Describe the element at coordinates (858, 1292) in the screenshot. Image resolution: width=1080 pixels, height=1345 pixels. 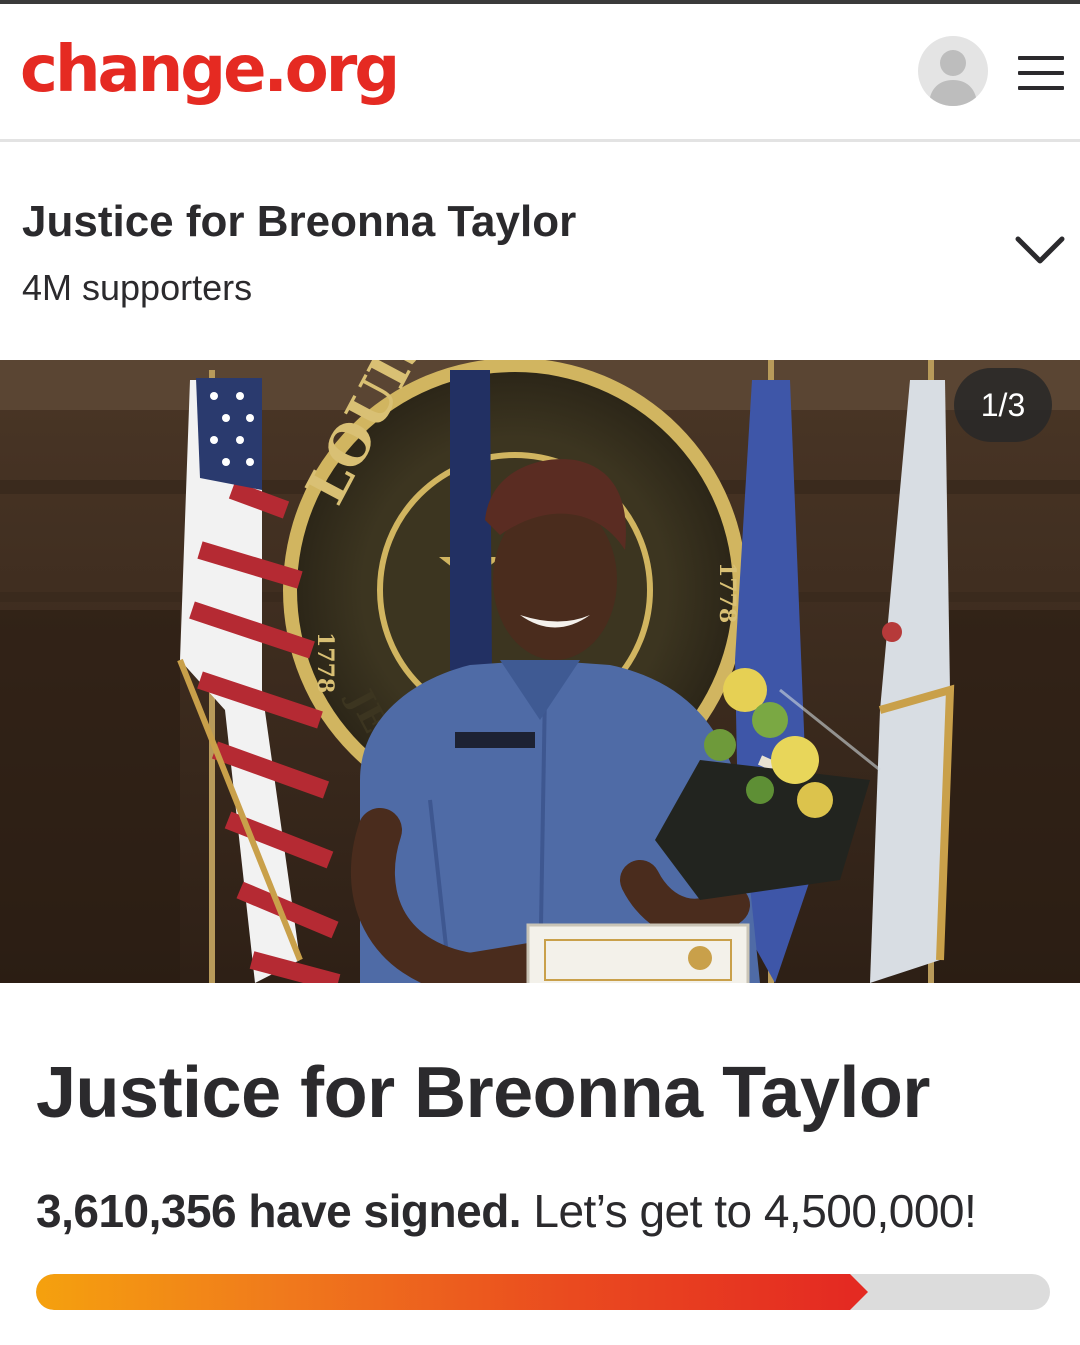
I see `progress-arrow-tip` at that location.